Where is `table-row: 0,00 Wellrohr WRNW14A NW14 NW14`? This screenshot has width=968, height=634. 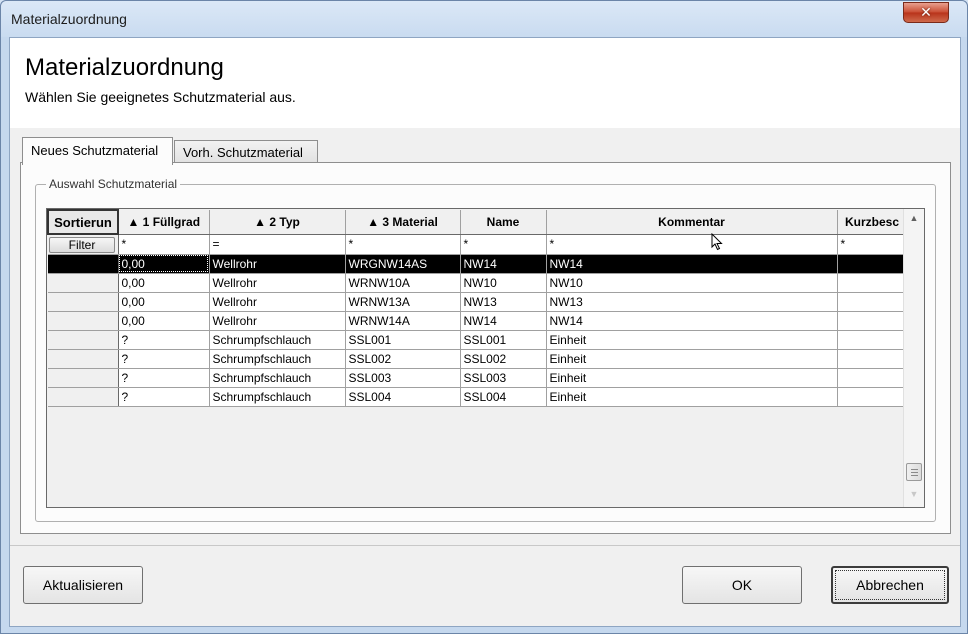
table-row: 0,00 Wellrohr WRNW14A NW14 NW14 is located at coordinates (478, 321).